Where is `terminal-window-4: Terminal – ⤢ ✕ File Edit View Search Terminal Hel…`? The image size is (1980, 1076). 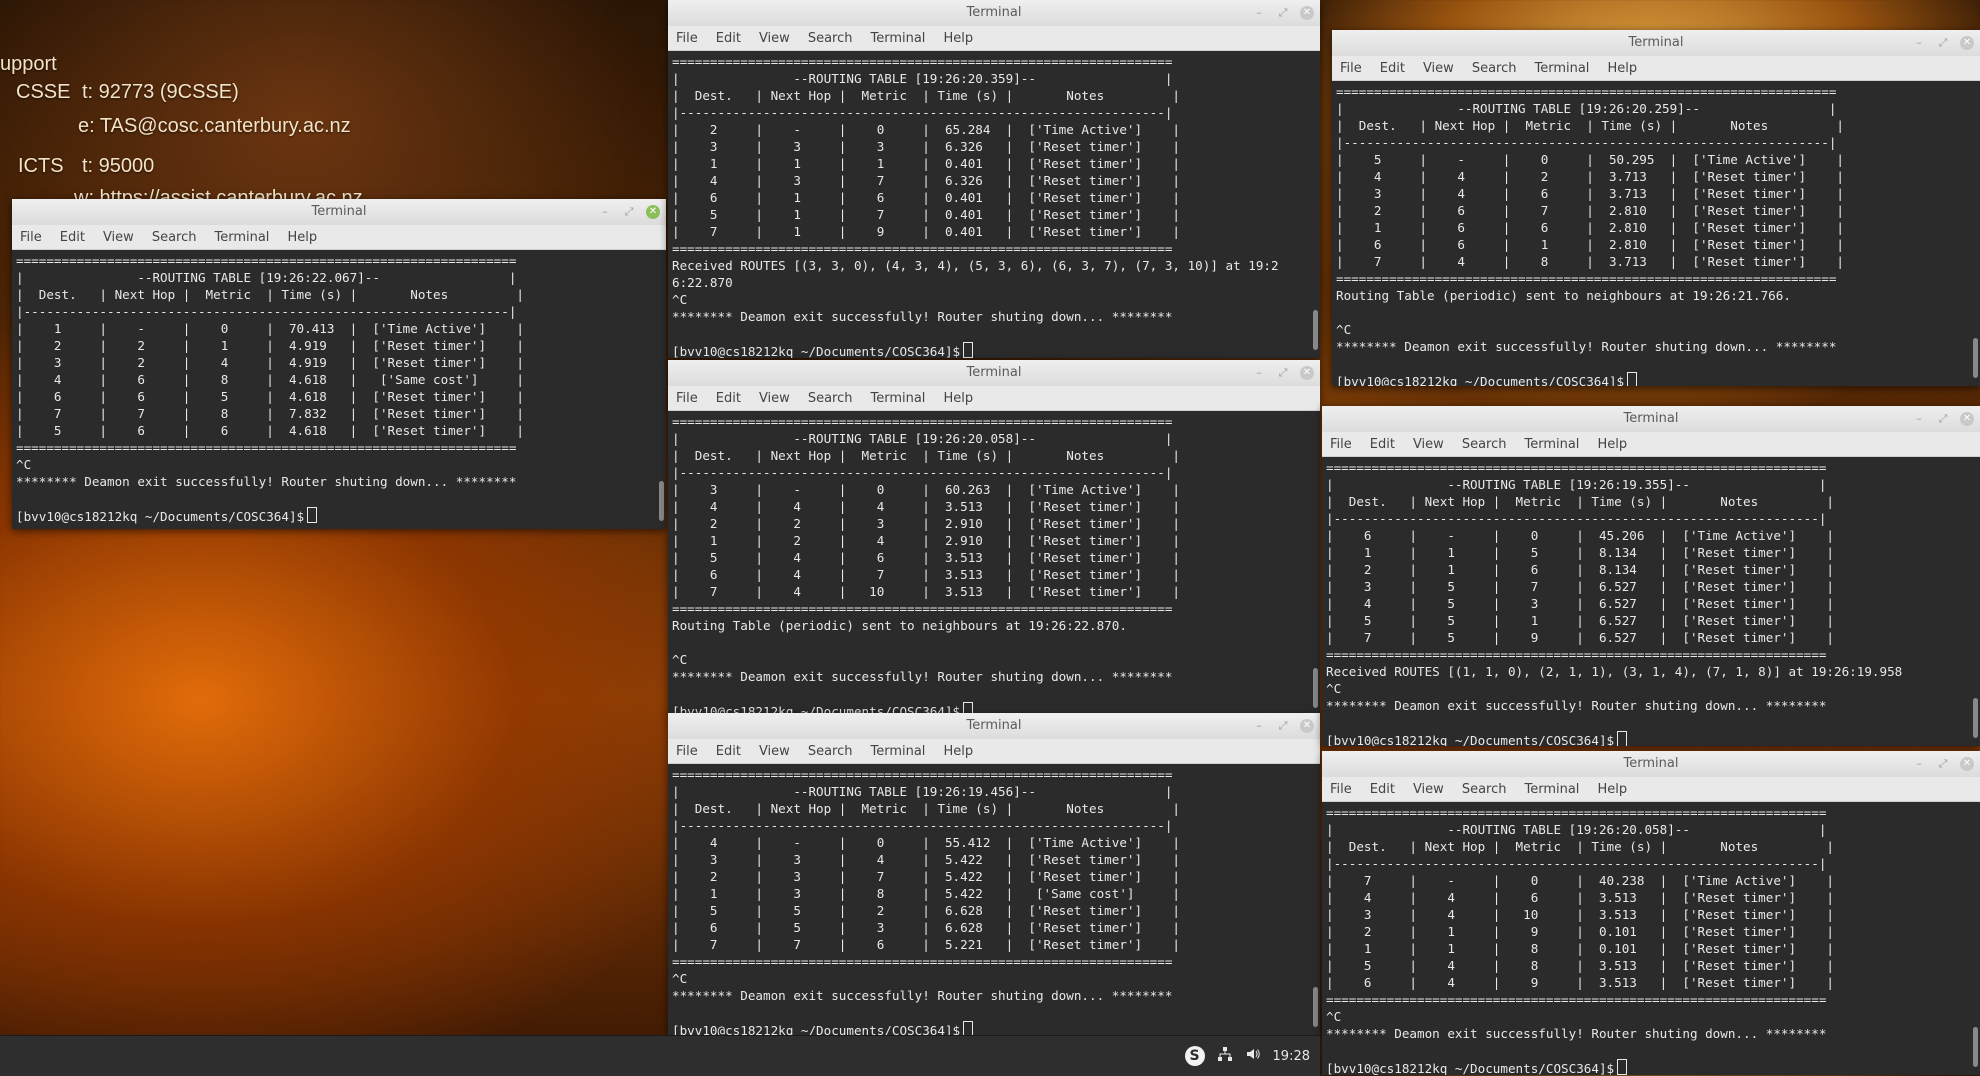 terminal-window-4: Terminal – ⤢ ✕ File Edit View Search Terminal Hel… is located at coordinates (994, 874).